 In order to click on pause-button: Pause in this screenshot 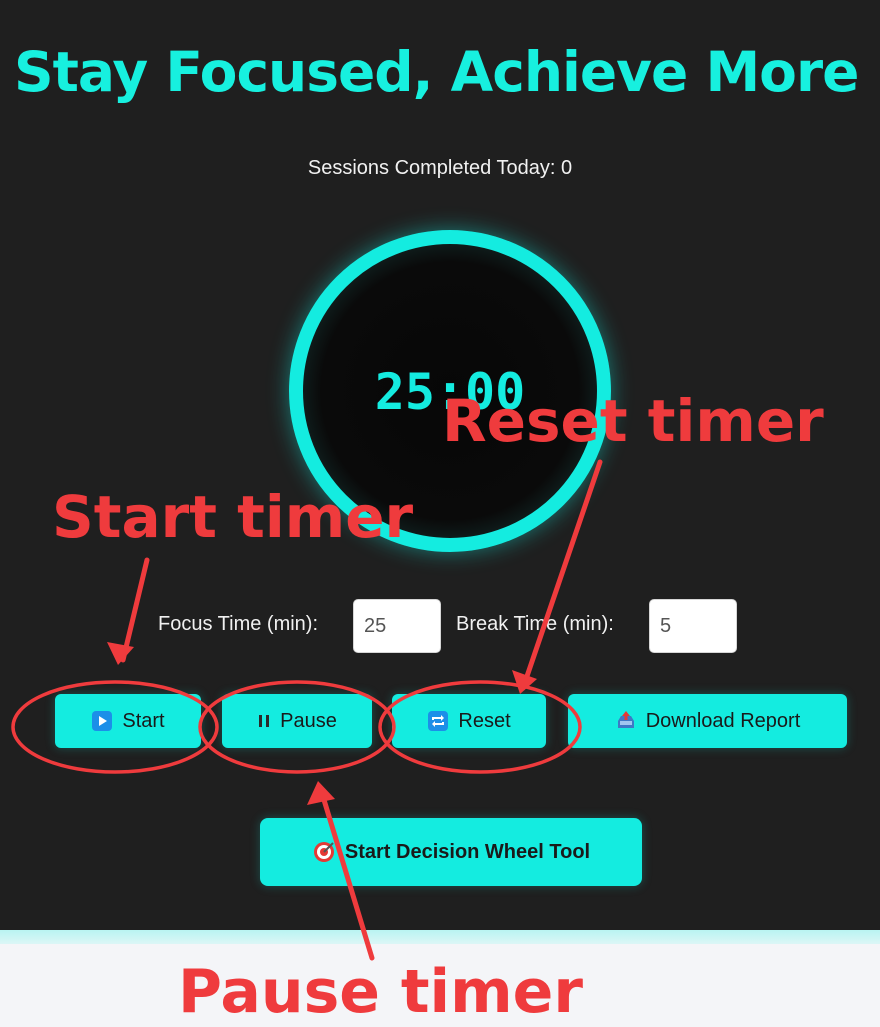, I will do `click(297, 721)`.